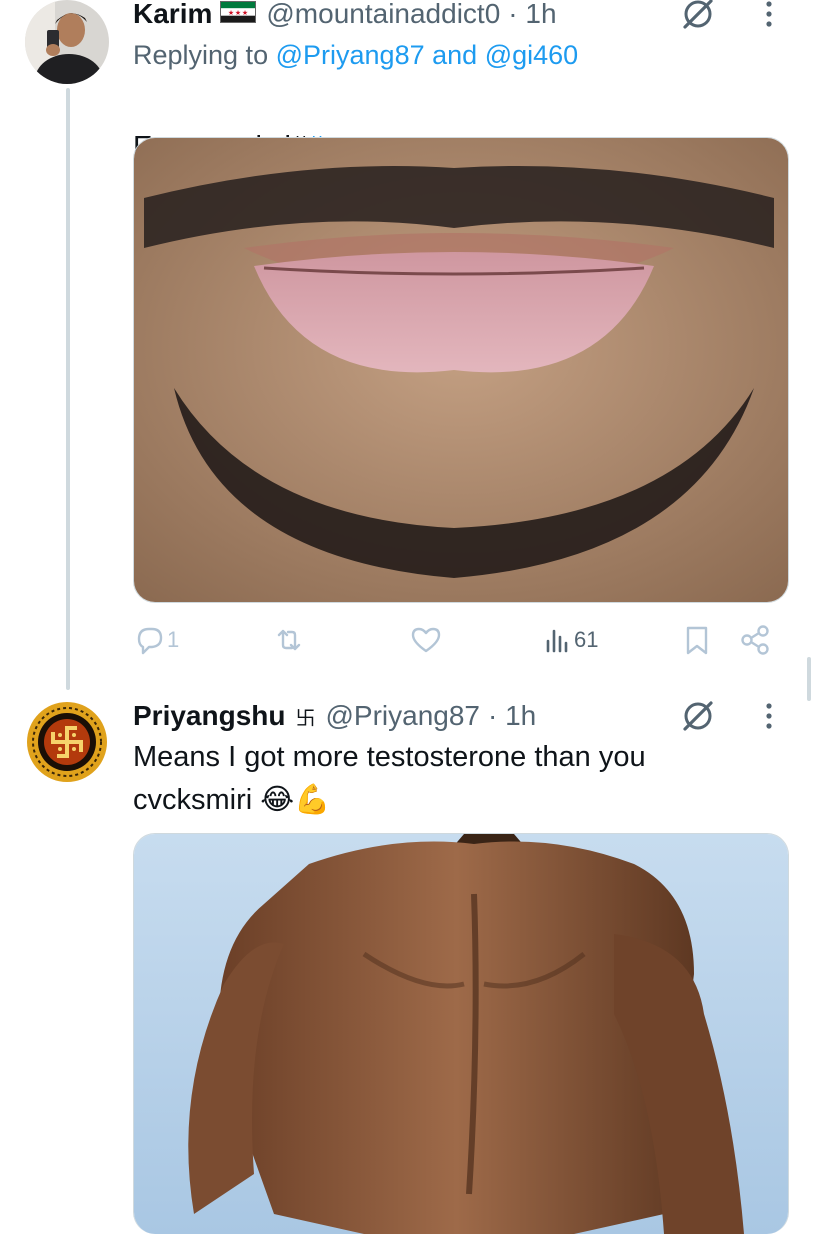 The image size is (813, 1234). I want to click on retweet-button, so click(289, 640).